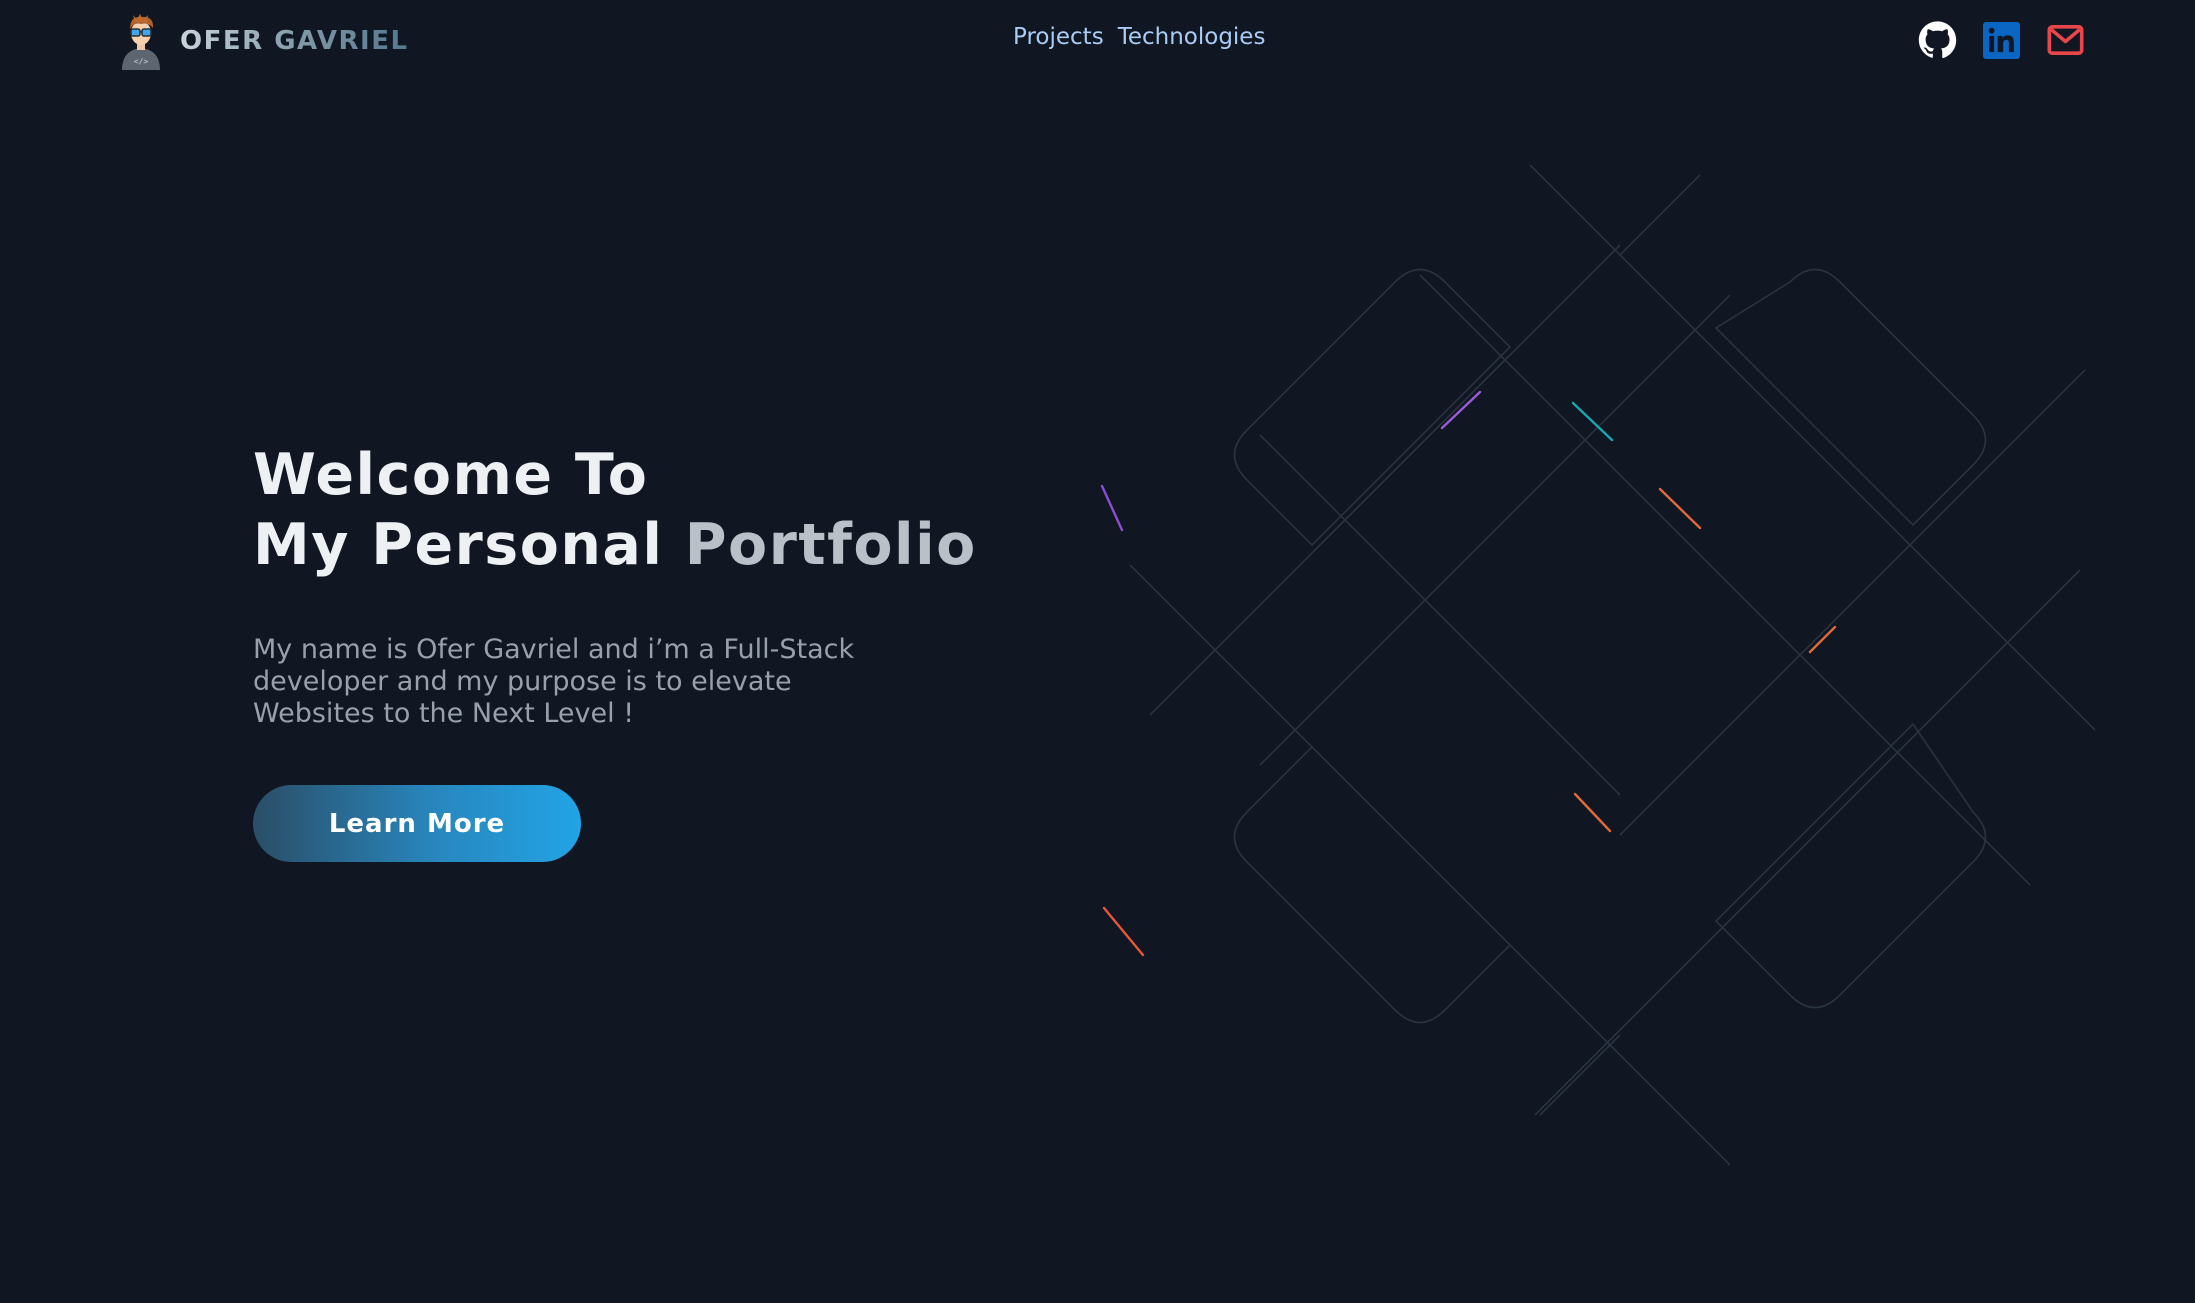  I want to click on social-links, so click(2001, 40).